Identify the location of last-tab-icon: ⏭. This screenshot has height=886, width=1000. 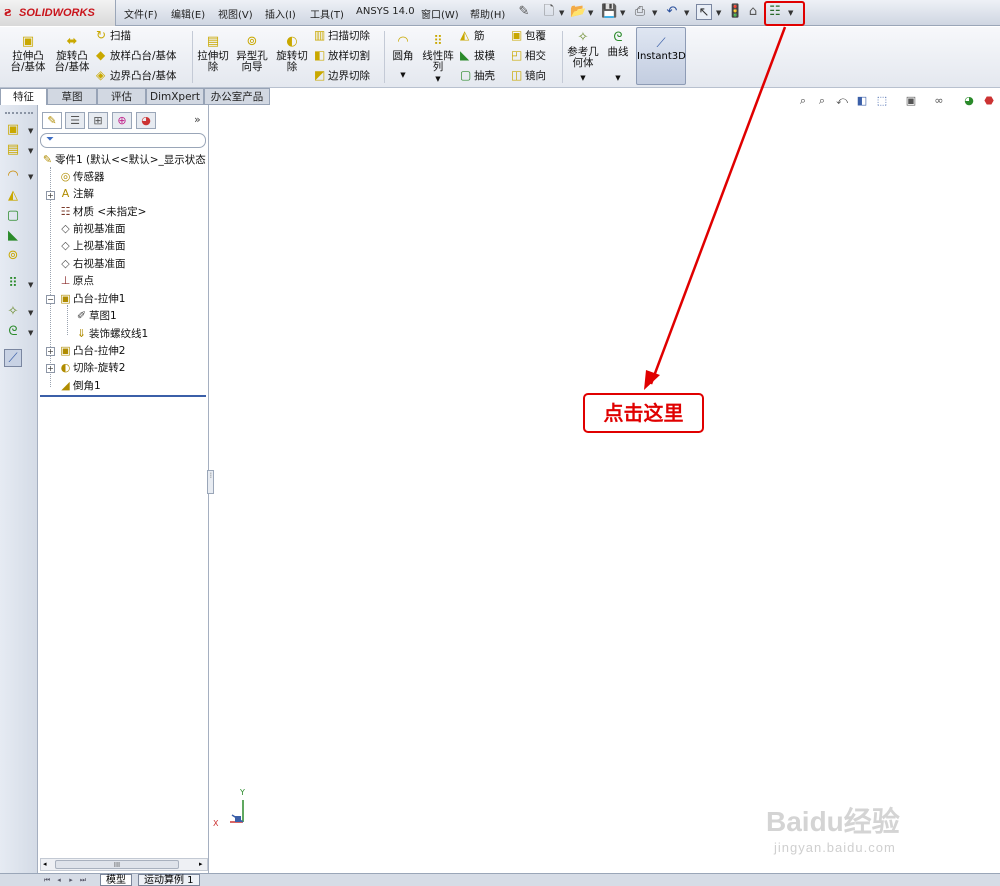
(83, 880).